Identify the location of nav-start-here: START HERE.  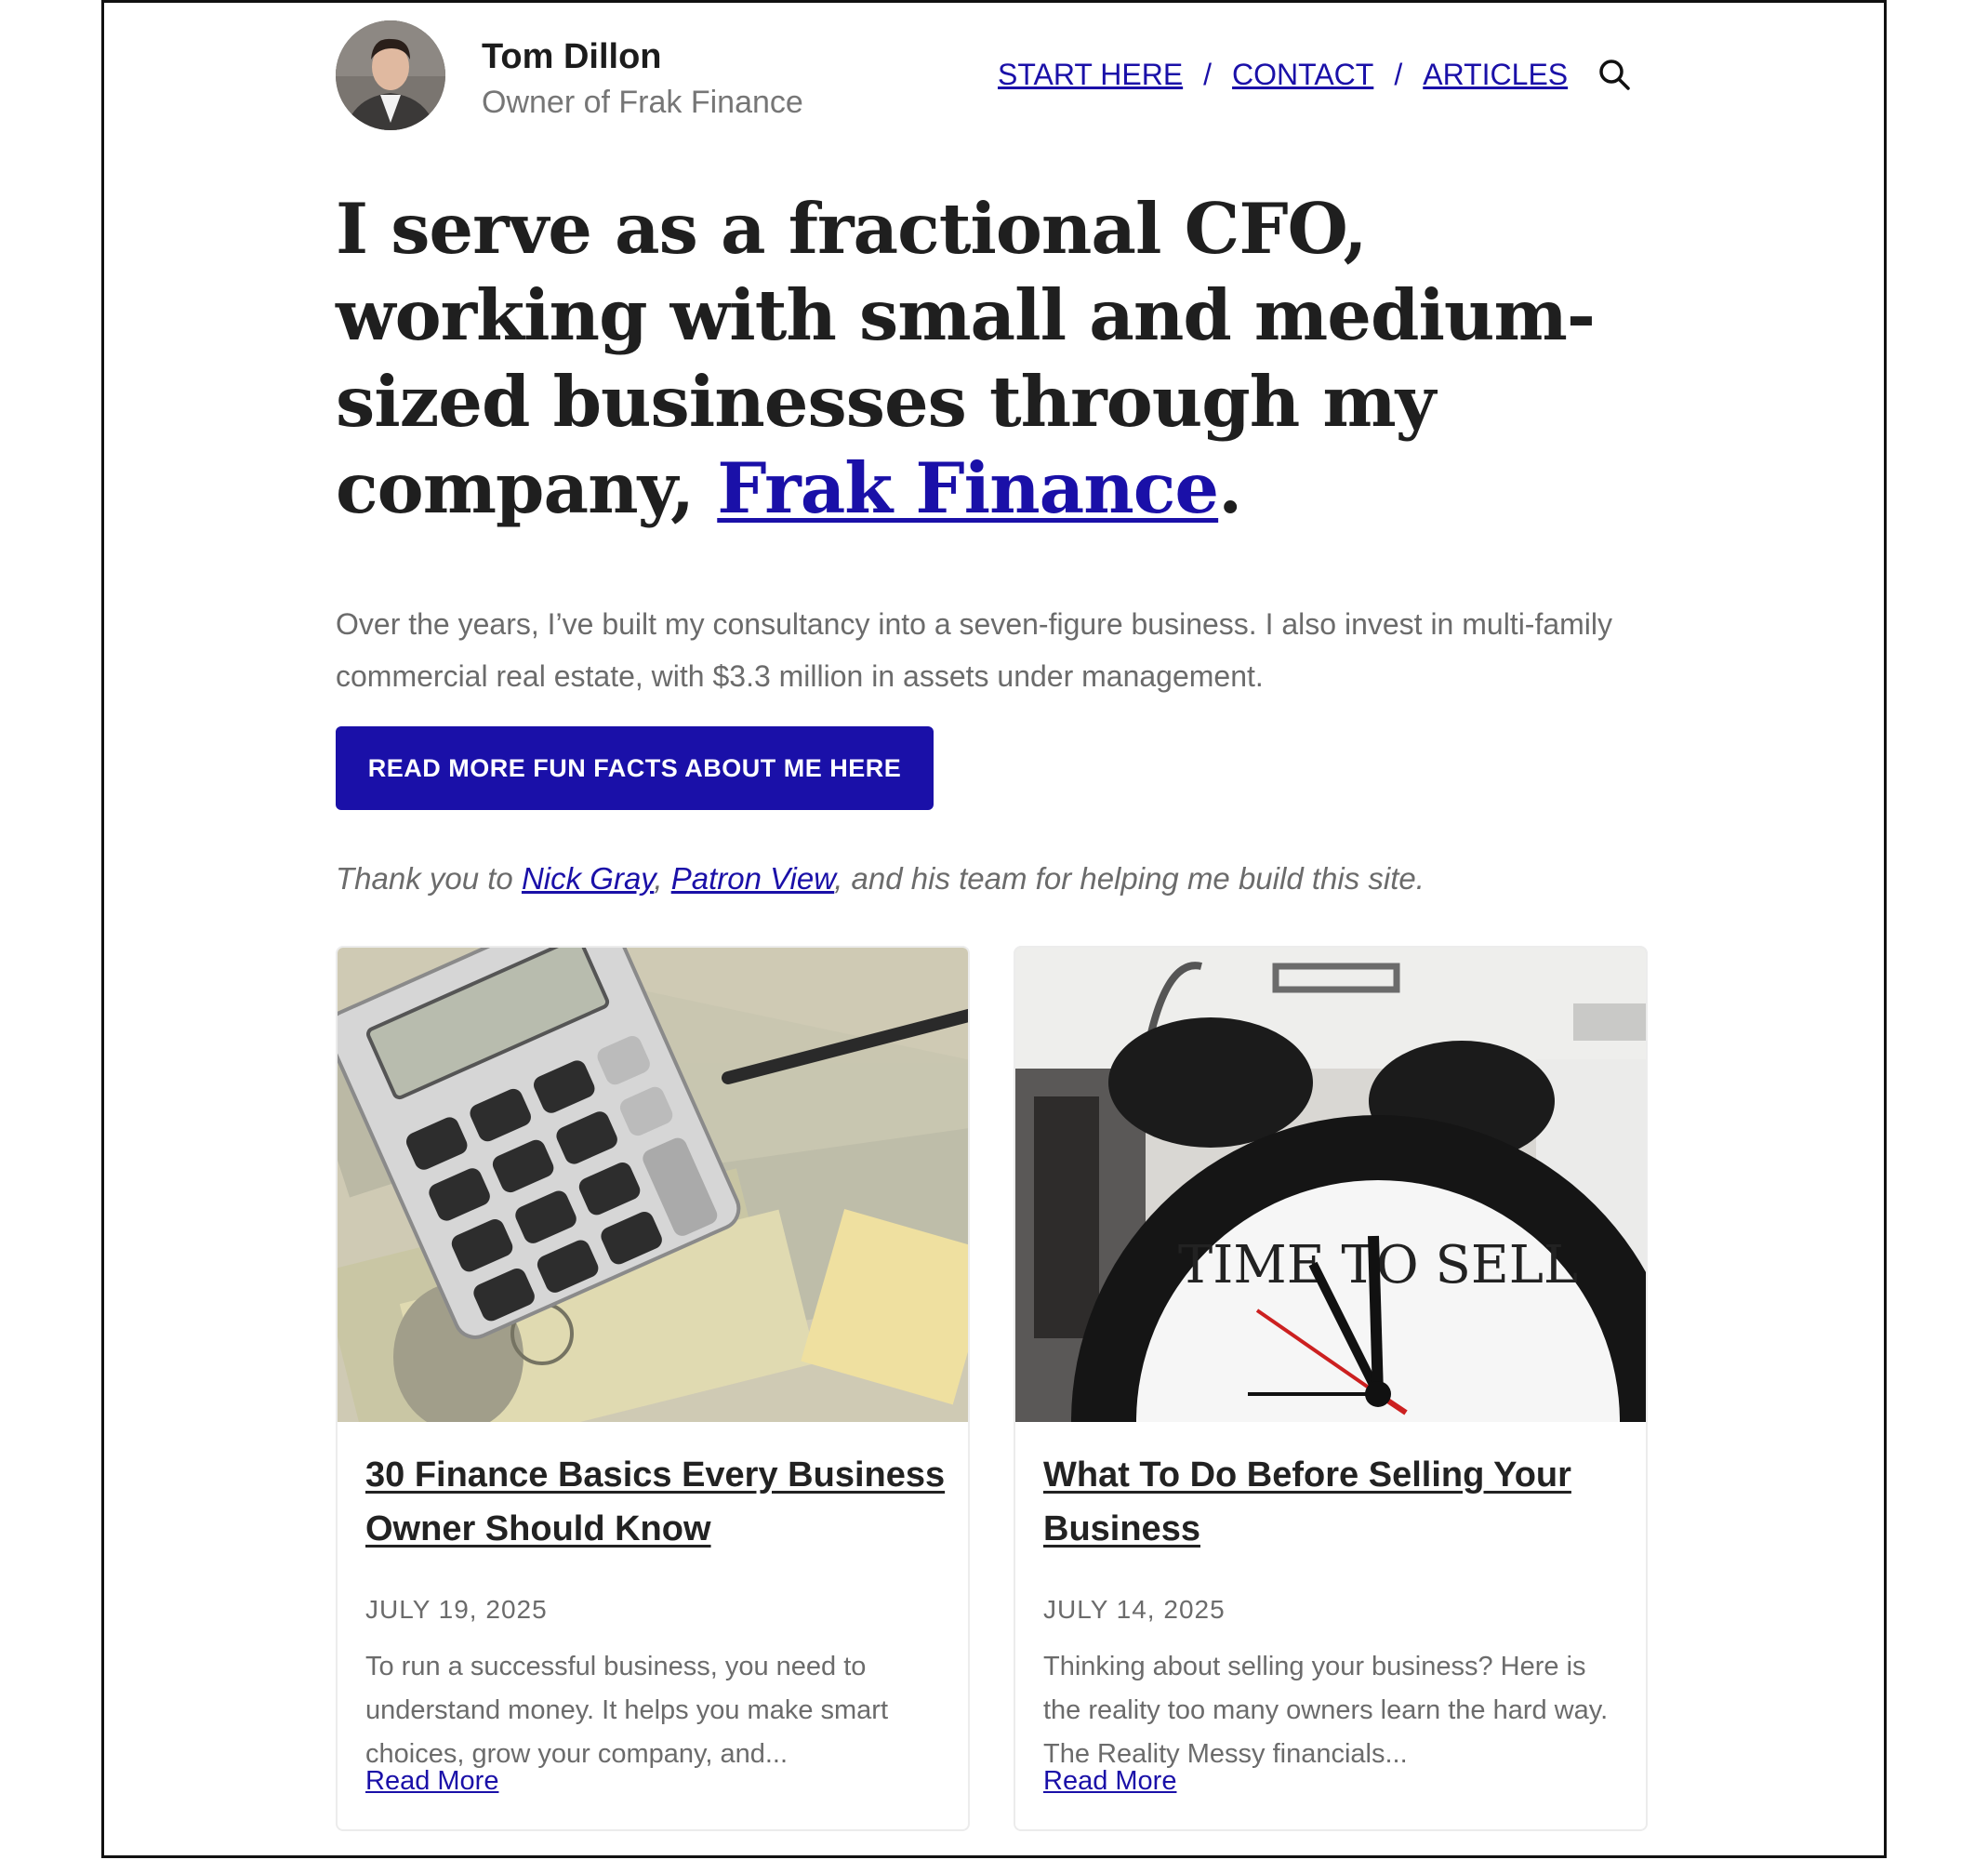
(1090, 74).